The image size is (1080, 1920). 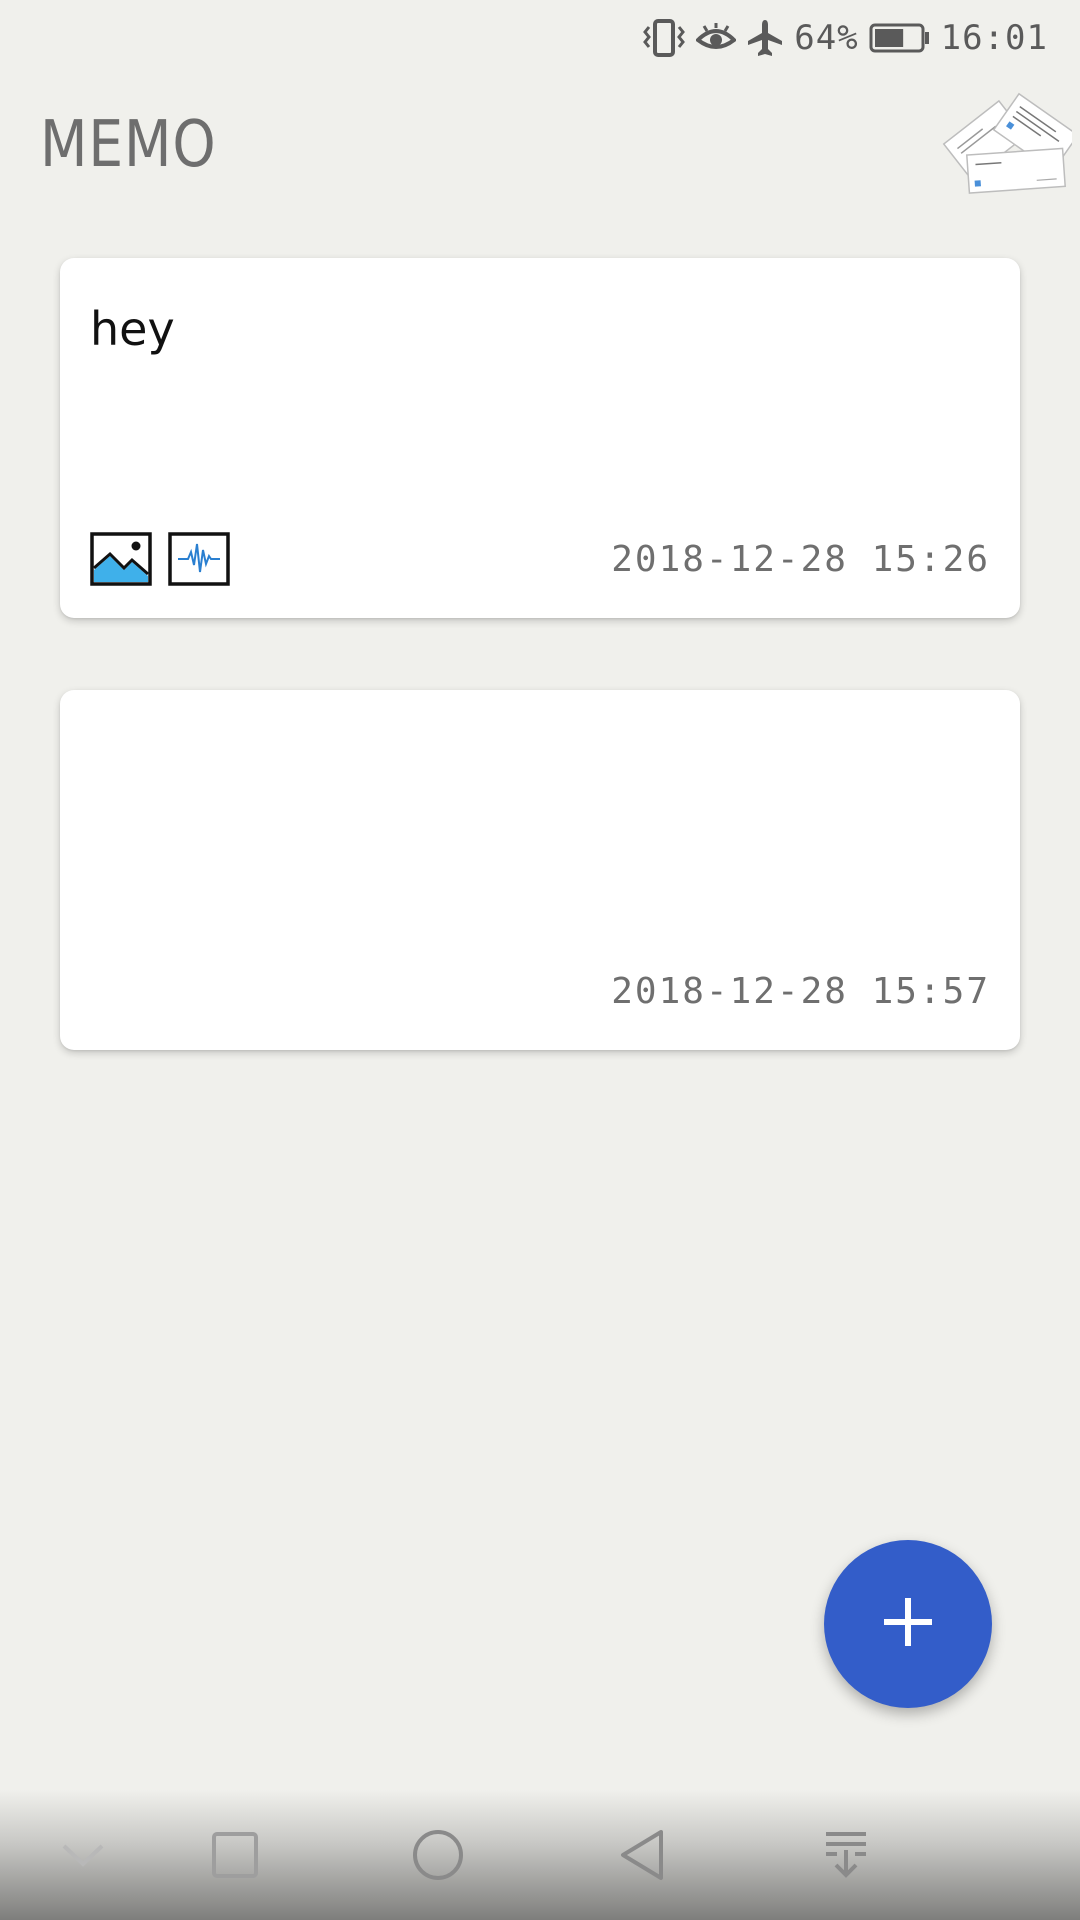 I want to click on memo-date: 2018-12-28 15:26, so click(x=800, y=559).